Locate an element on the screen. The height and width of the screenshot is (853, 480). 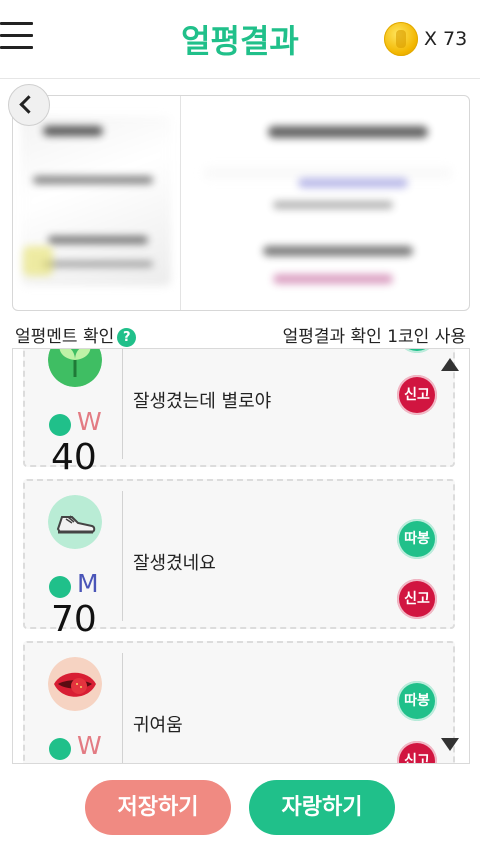
app-header: 얼평결과 X 73 is located at coordinates (240, 39).